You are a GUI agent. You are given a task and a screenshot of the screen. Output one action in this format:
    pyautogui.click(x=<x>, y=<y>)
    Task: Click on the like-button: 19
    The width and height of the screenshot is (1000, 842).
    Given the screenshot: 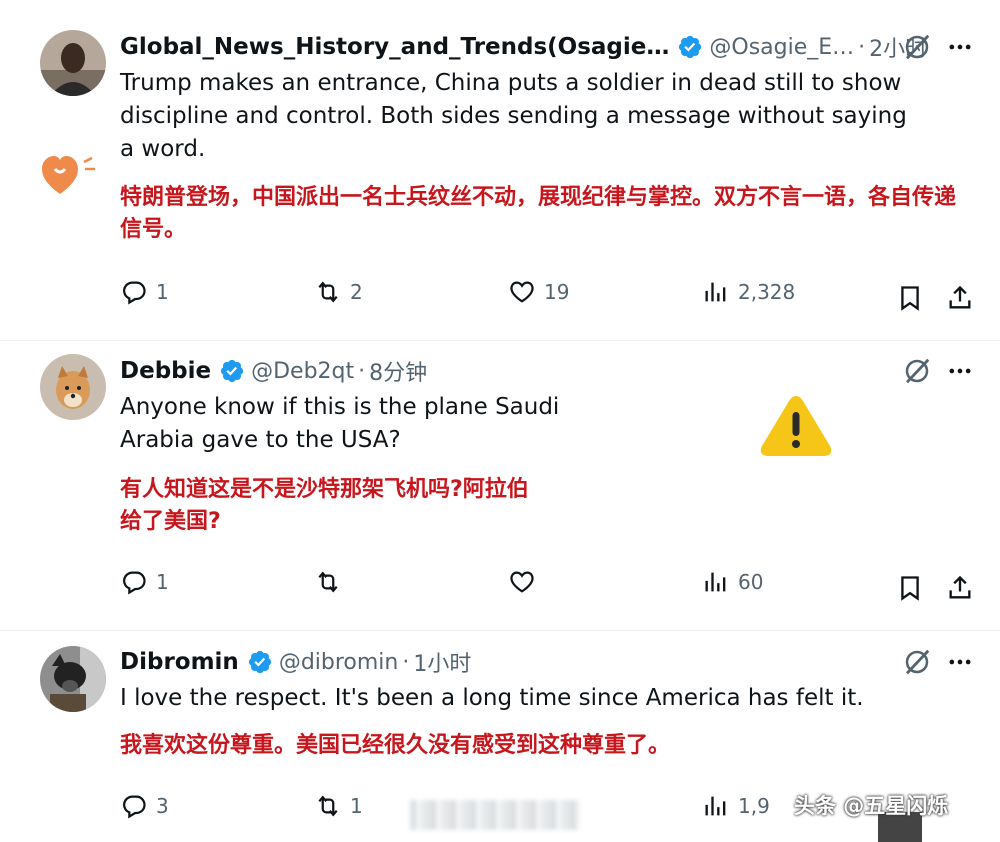 What is the action you would take?
    pyautogui.click(x=538, y=292)
    